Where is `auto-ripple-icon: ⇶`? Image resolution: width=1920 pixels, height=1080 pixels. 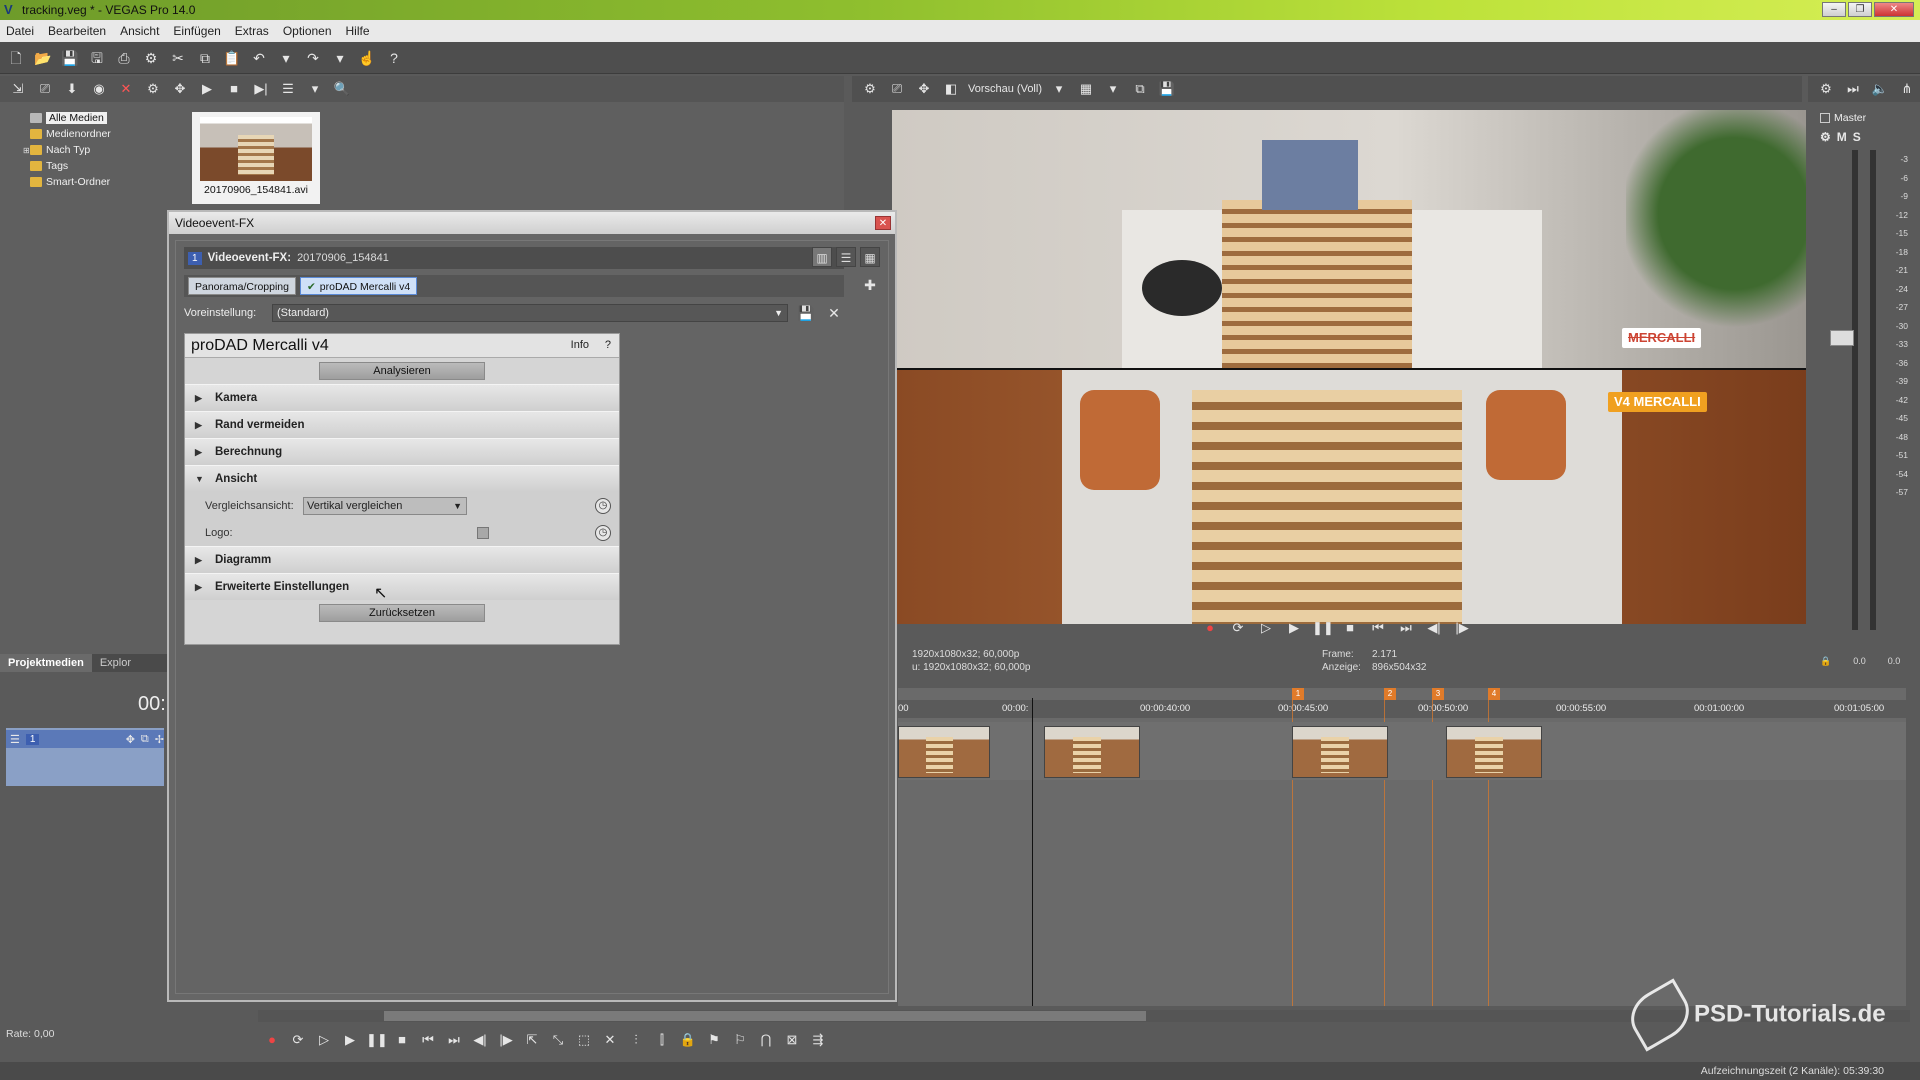
auto-ripple-icon: ⇶ is located at coordinates (818, 1040).